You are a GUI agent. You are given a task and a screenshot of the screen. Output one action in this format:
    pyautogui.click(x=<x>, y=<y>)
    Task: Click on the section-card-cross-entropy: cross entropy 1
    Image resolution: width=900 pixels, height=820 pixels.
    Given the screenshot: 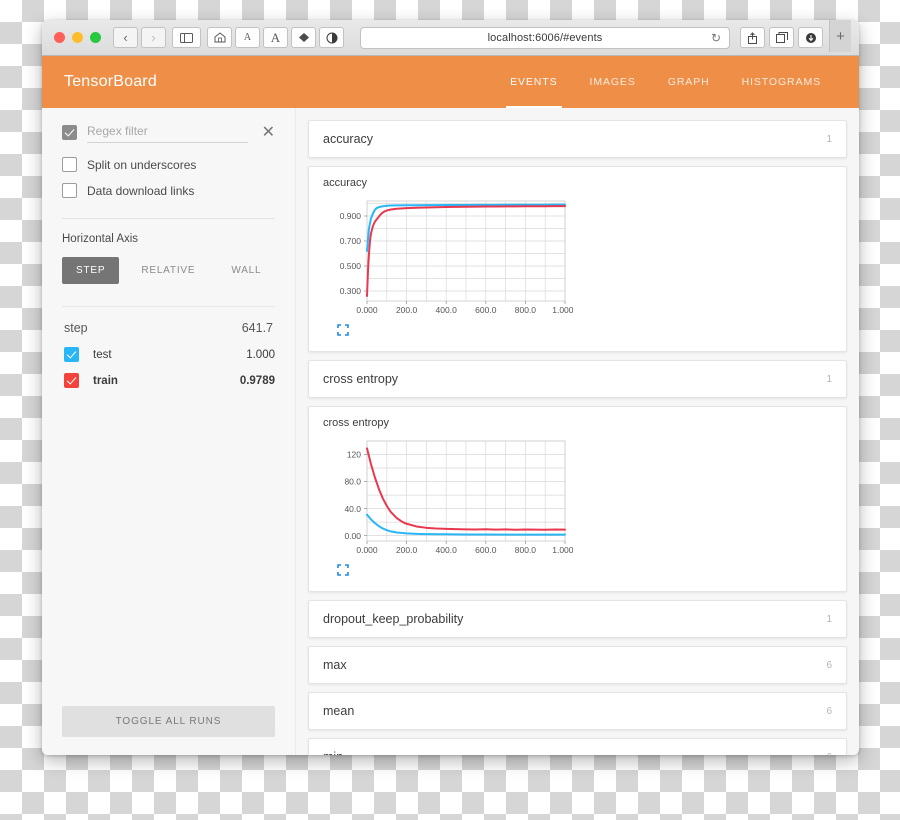 What is the action you would take?
    pyautogui.click(x=577, y=379)
    